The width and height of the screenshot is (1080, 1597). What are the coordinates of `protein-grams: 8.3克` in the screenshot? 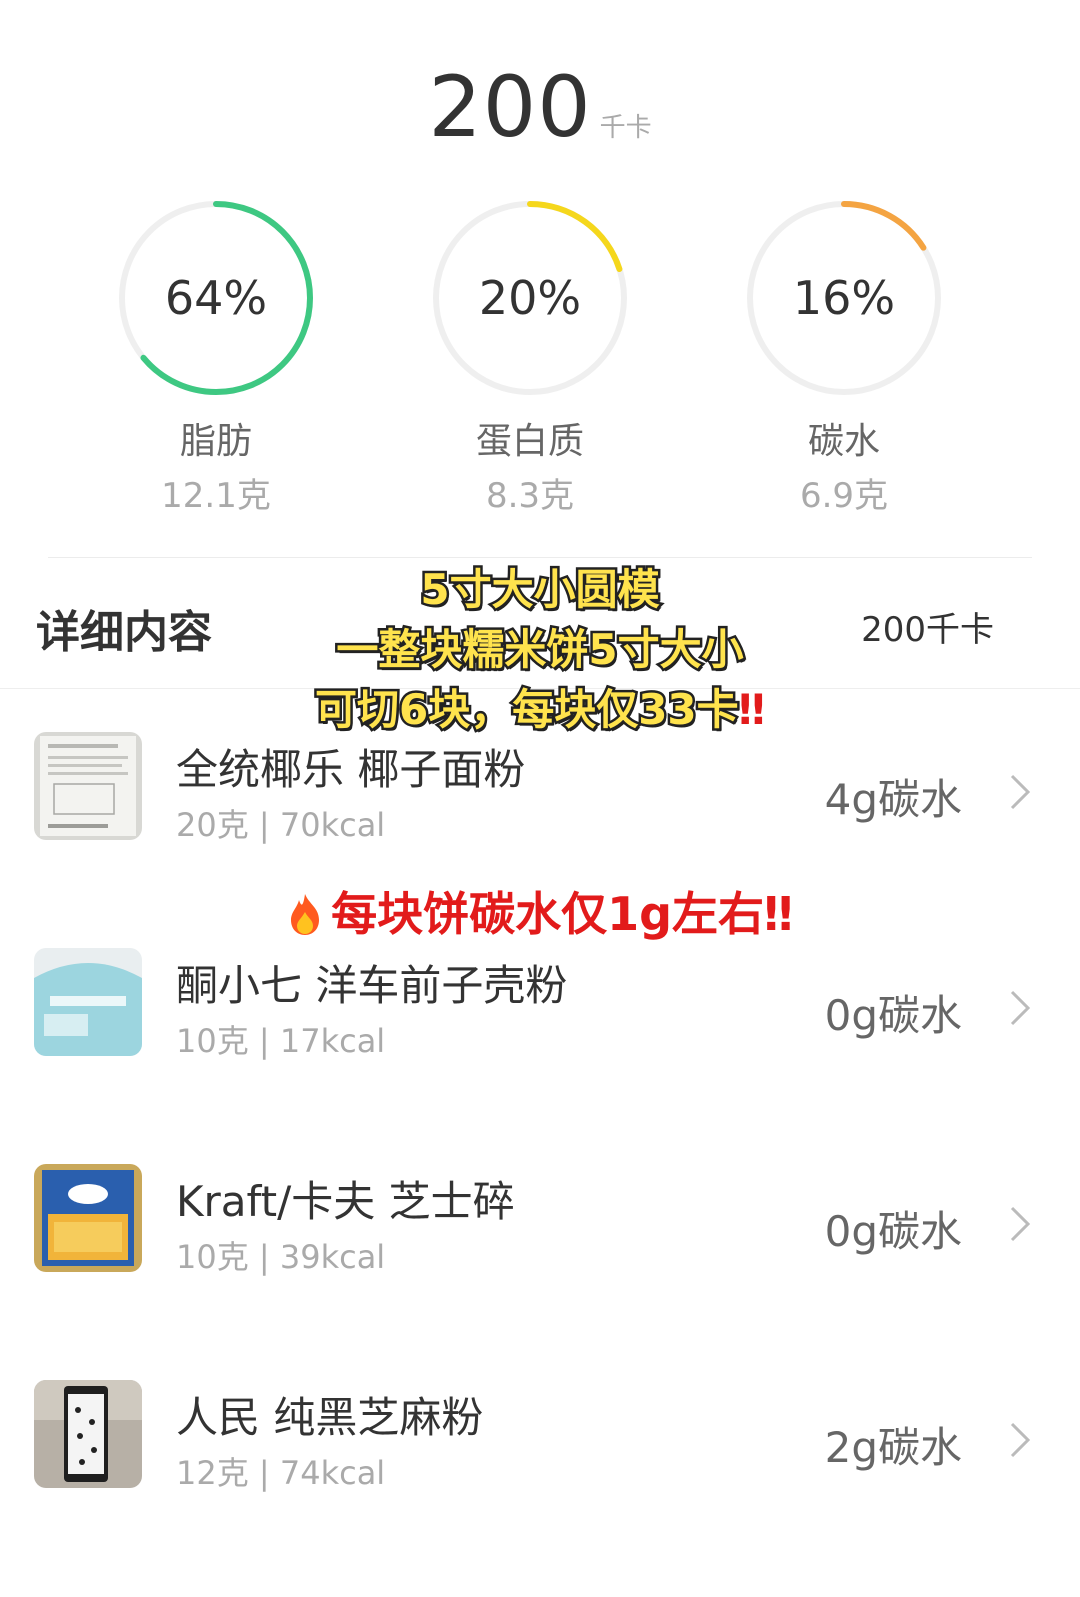 It's located at (530, 496).